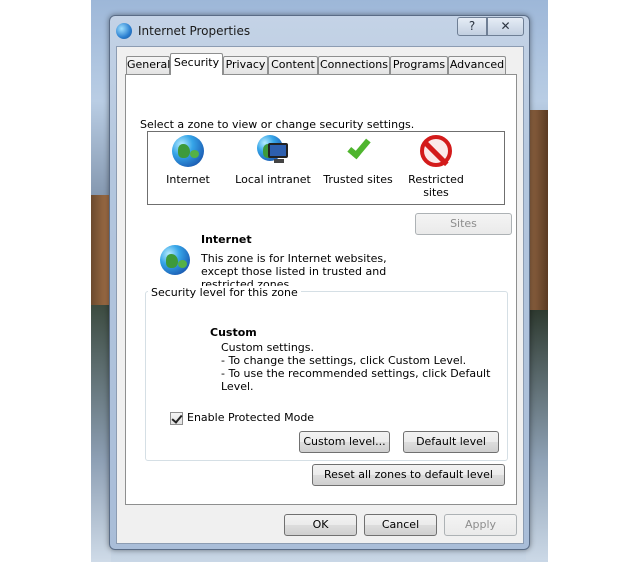 This screenshot has width=640, height=562. Describe the element at coordinates (273, 151) in the screenshot. I see `intranet-icon` at that location.